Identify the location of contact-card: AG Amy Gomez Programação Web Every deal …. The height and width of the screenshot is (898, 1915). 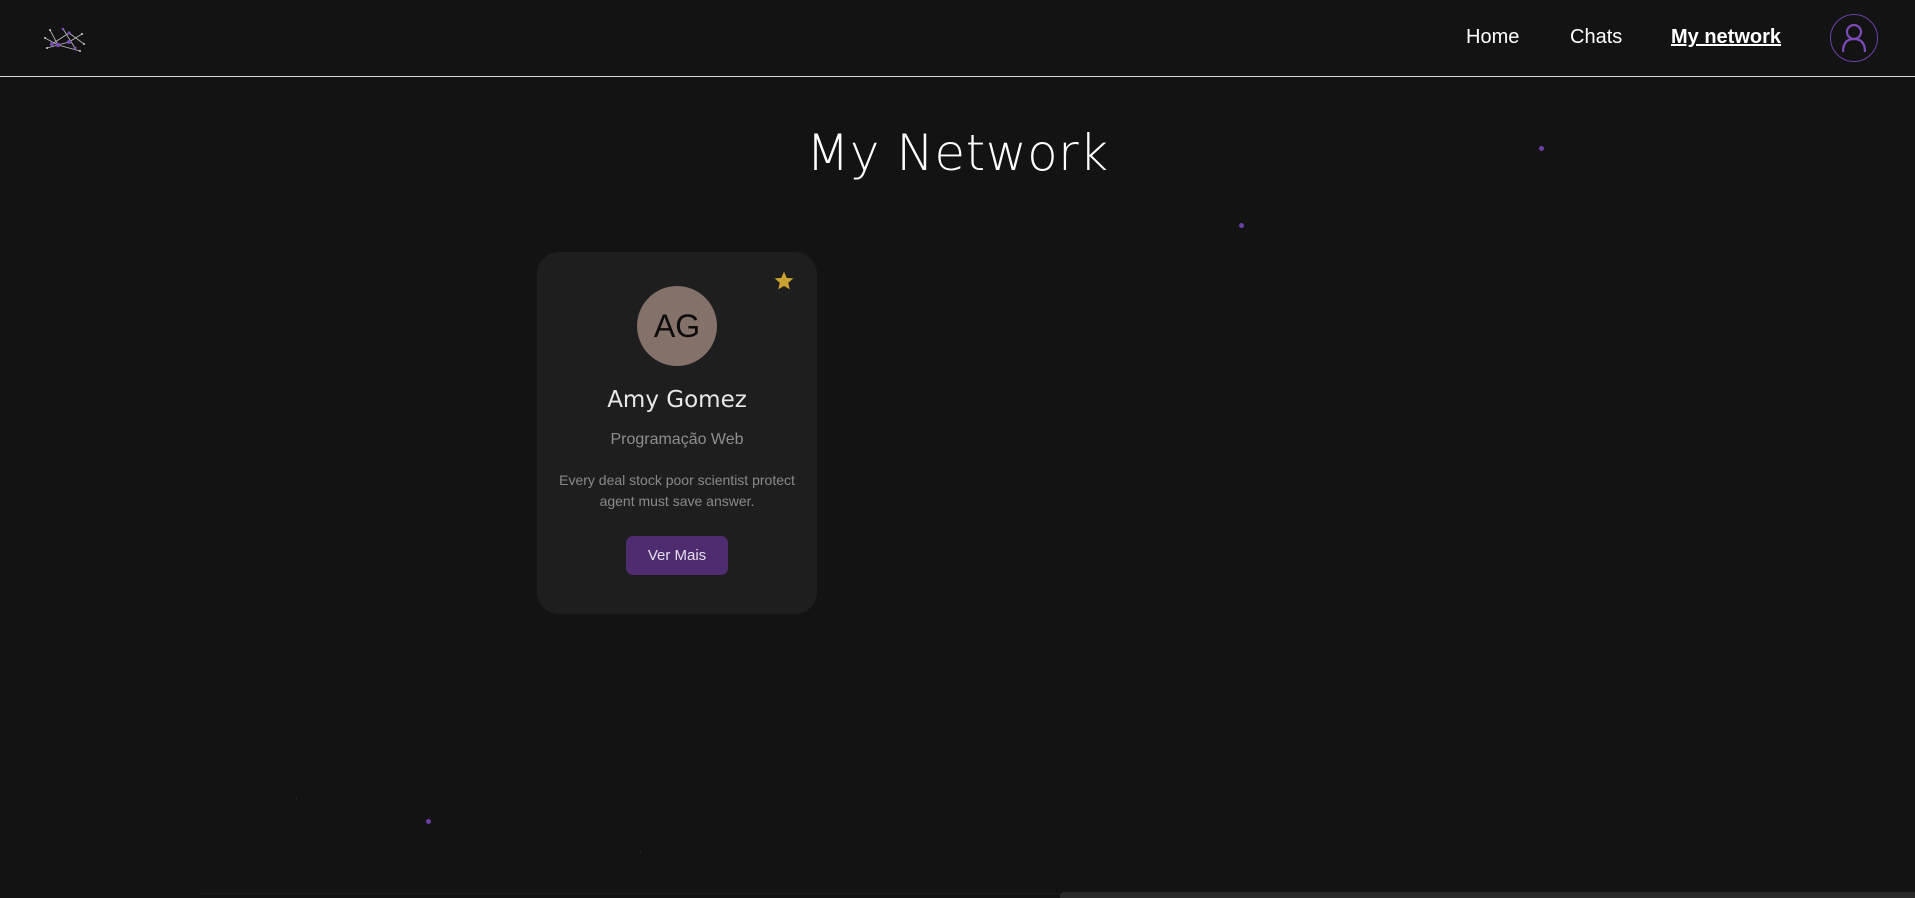
(677, 433).